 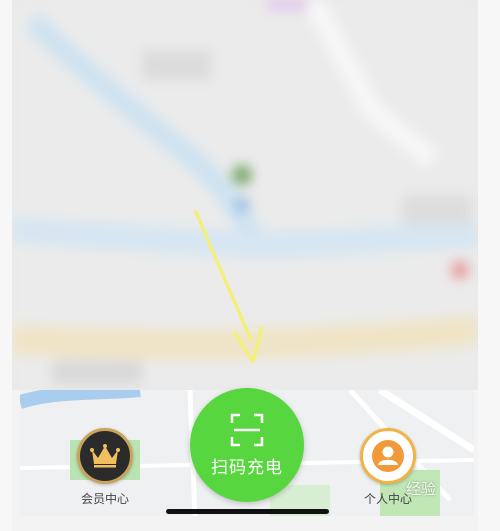 I want to click on member-center-button: 会员中心, so click(x=105, y=467).